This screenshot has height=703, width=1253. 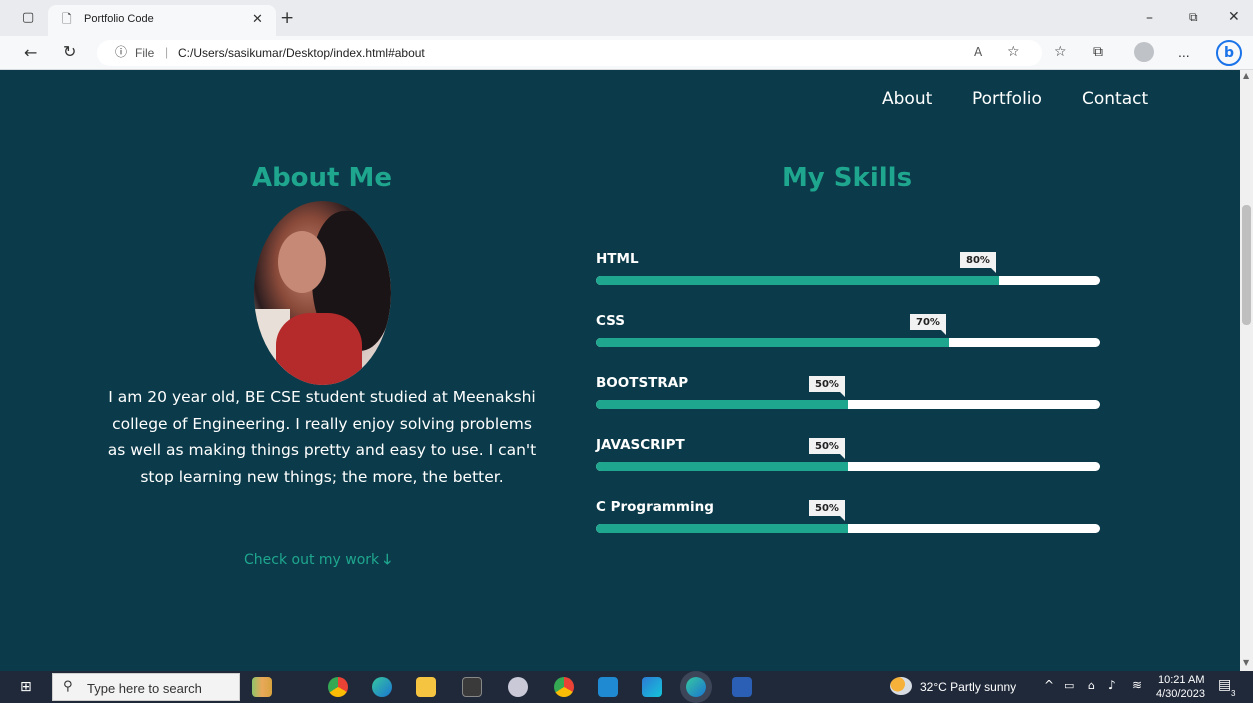 What do you see at coordinates (119, 19) in the screenshot?
I see `tab-title: Portfolio Code` at bounding box center [119, 19].